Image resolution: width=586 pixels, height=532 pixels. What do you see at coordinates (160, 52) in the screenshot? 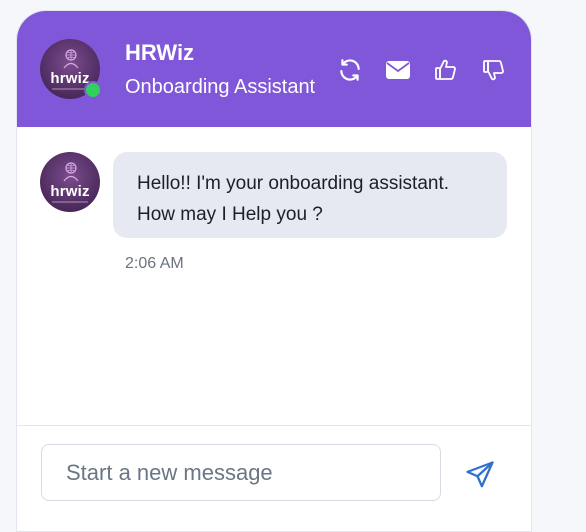
I see `assistant-name: HRWiz` at bounding box center [160, 52].